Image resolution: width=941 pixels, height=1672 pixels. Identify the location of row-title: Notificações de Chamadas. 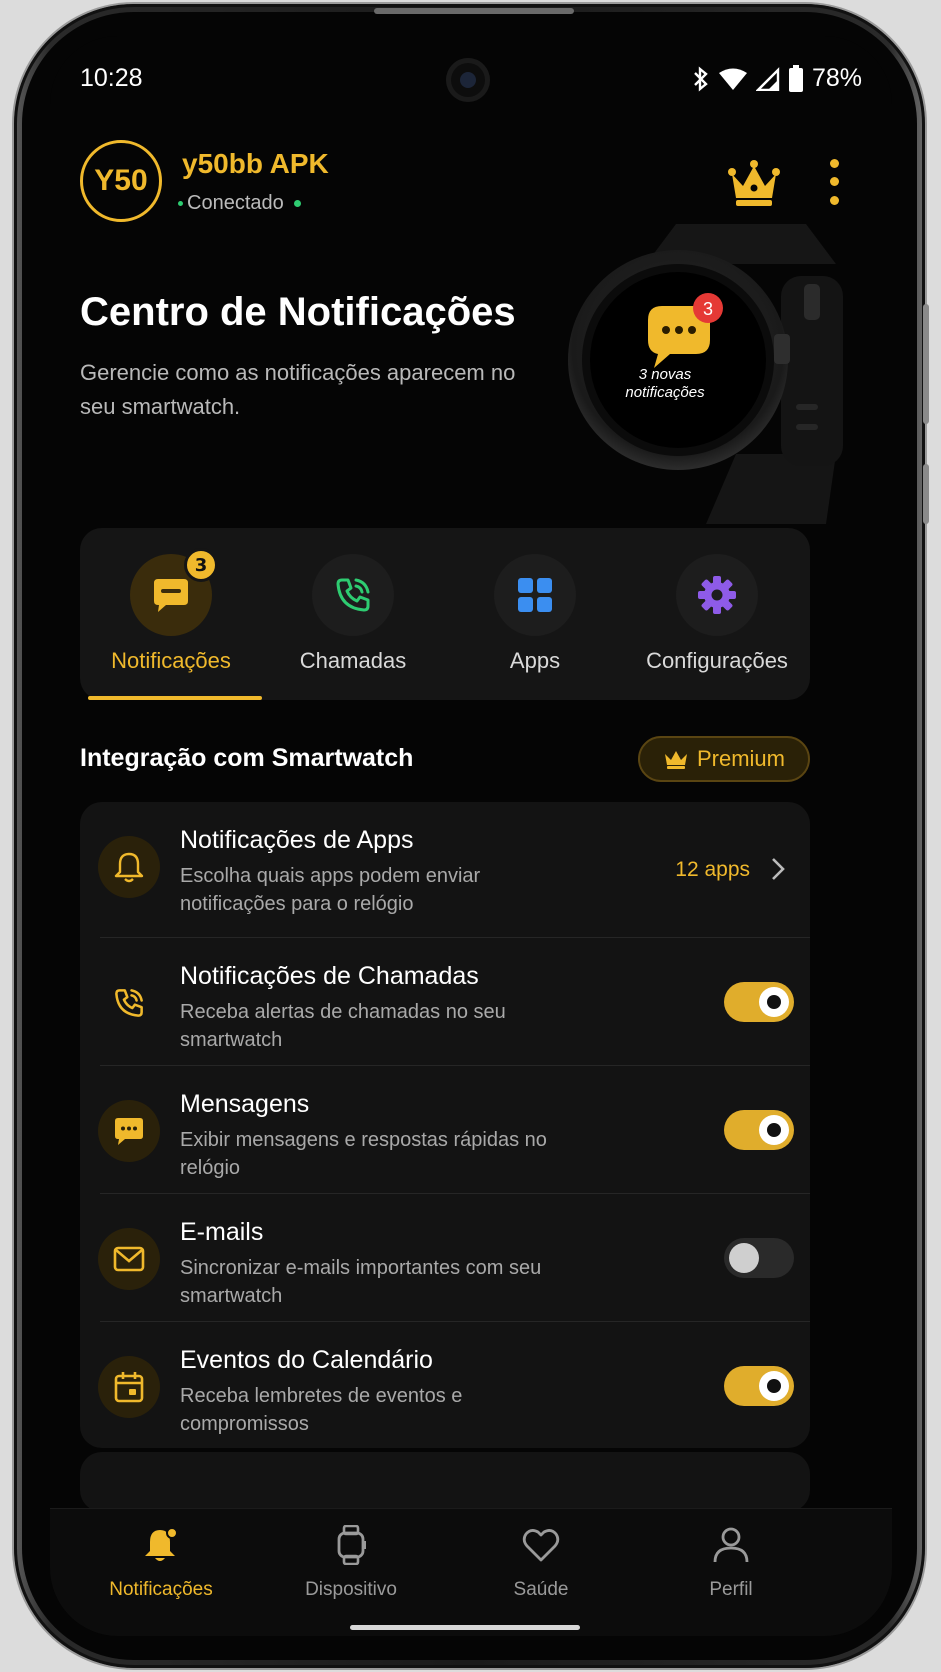
(329, 976).